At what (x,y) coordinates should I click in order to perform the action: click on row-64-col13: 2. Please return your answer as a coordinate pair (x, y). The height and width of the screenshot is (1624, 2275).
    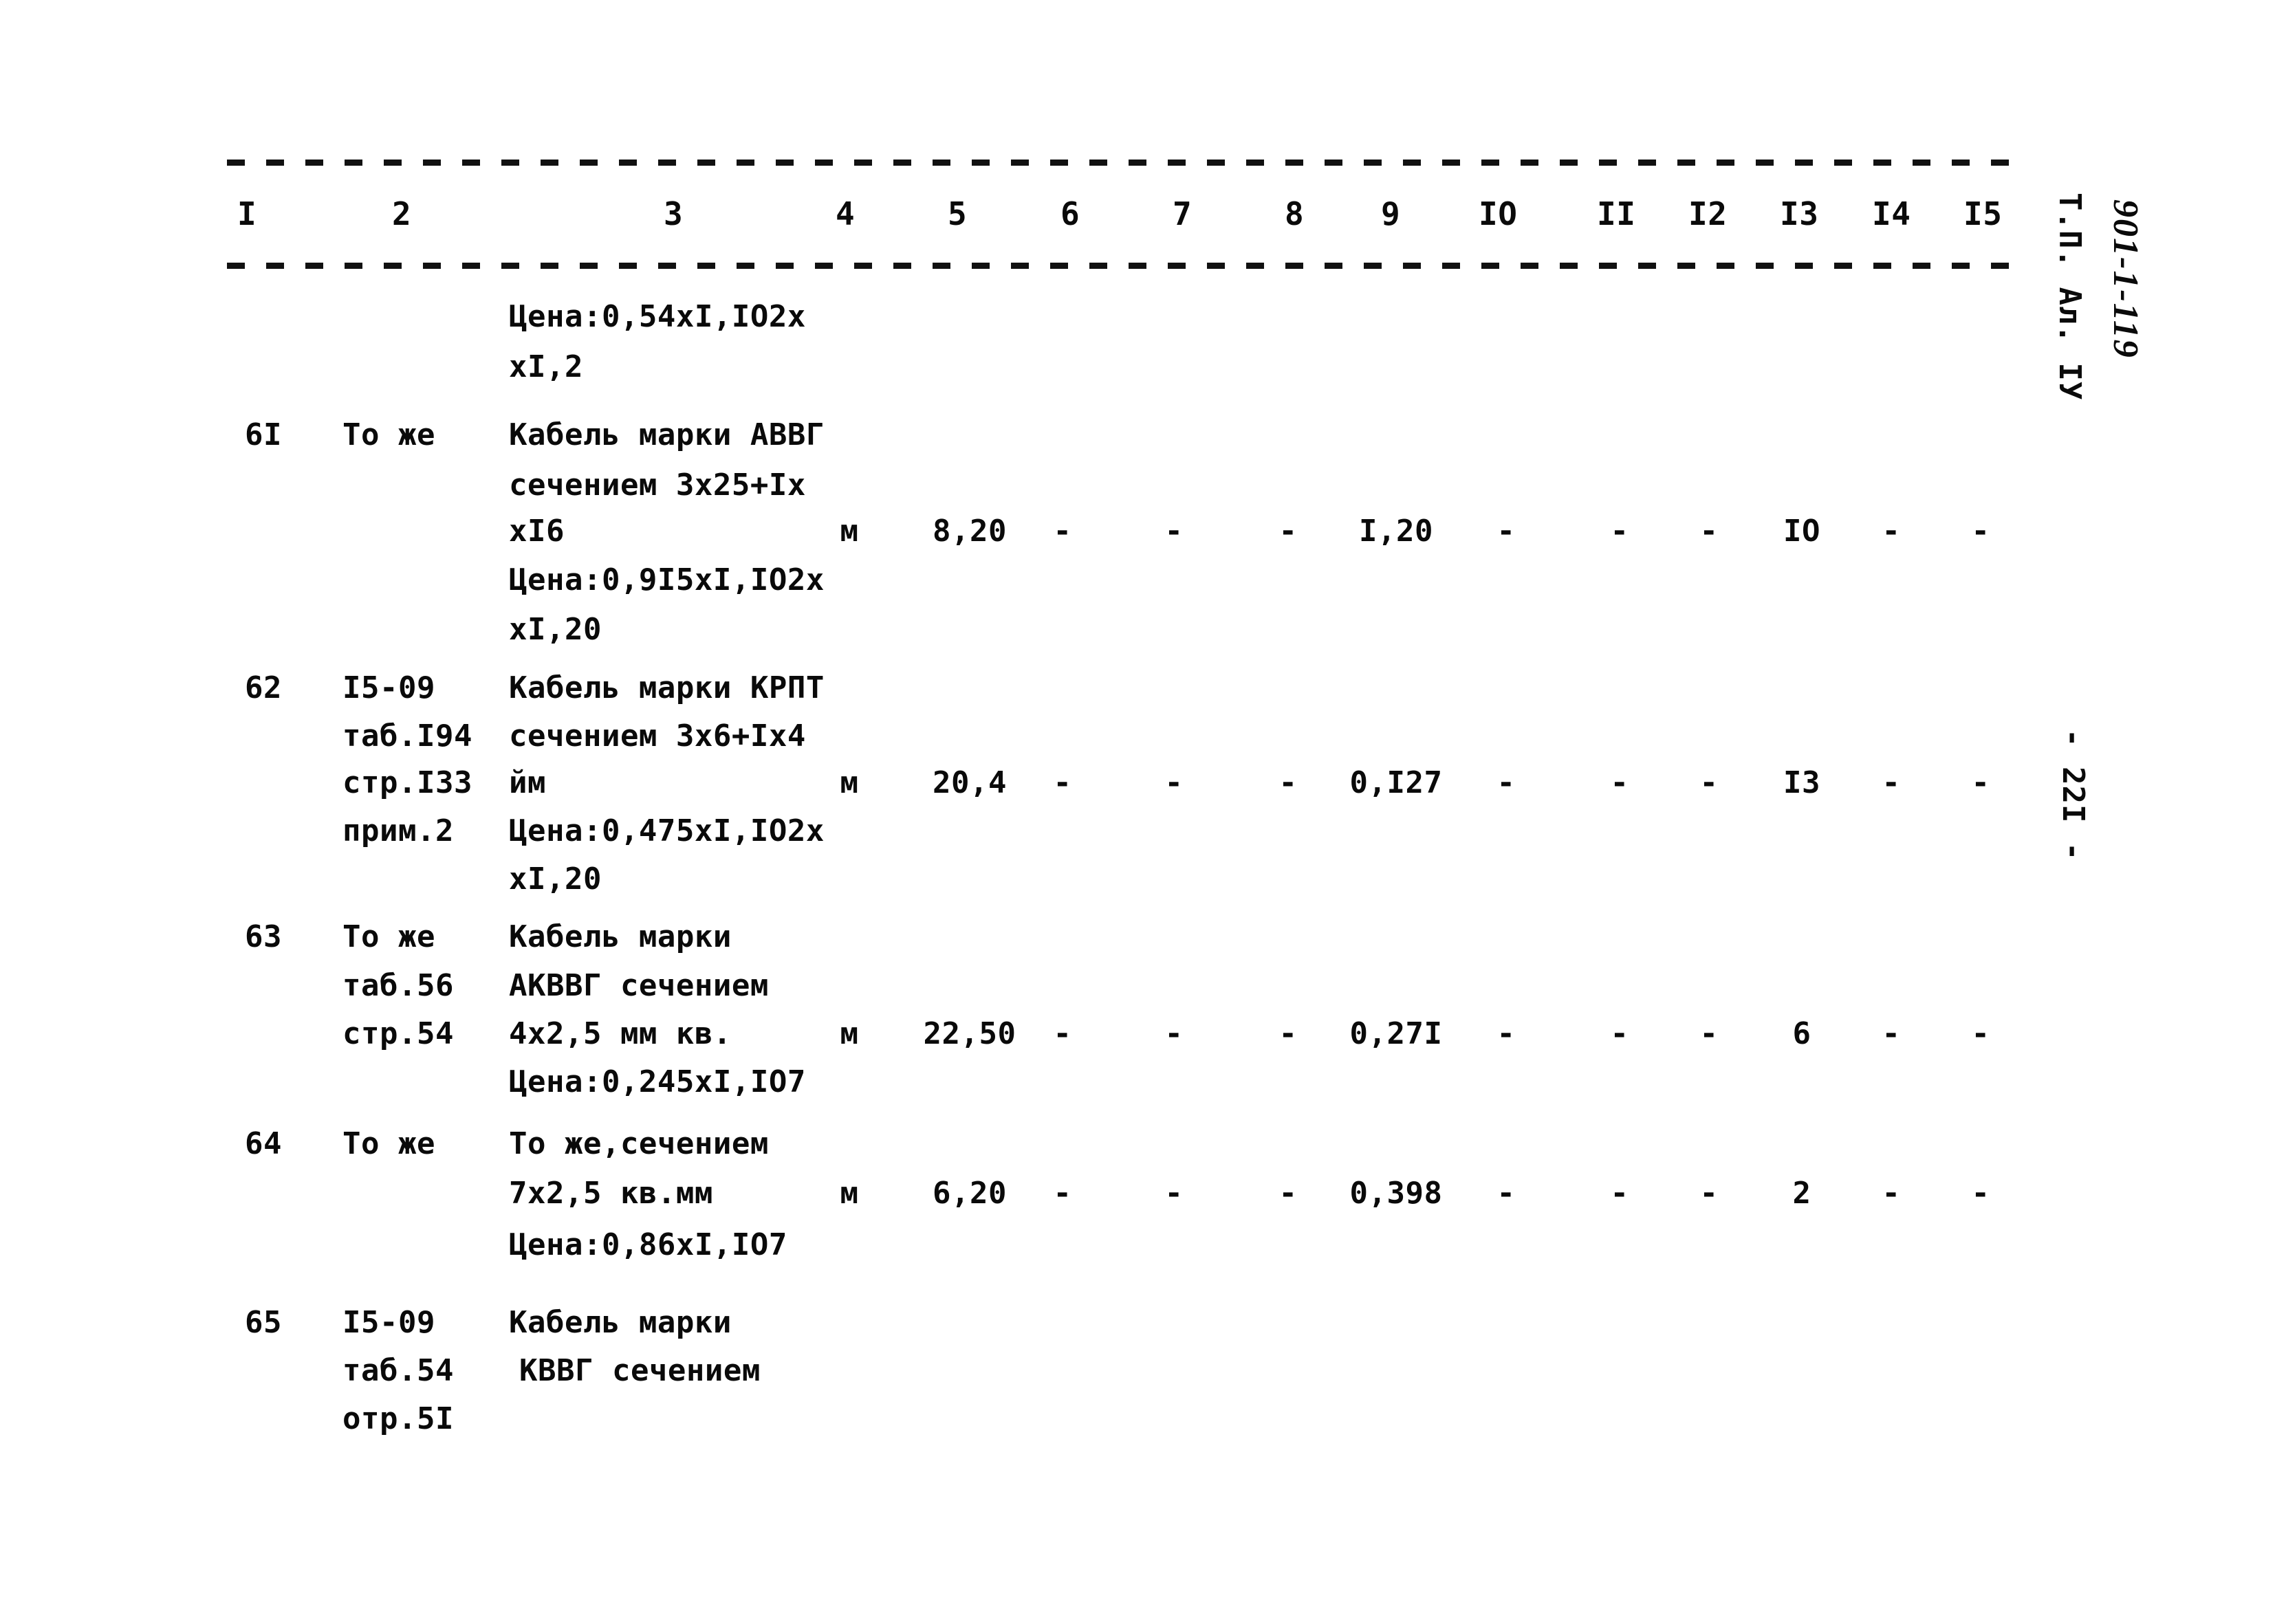
    Looking at the image, I should click on (1801, 1193).